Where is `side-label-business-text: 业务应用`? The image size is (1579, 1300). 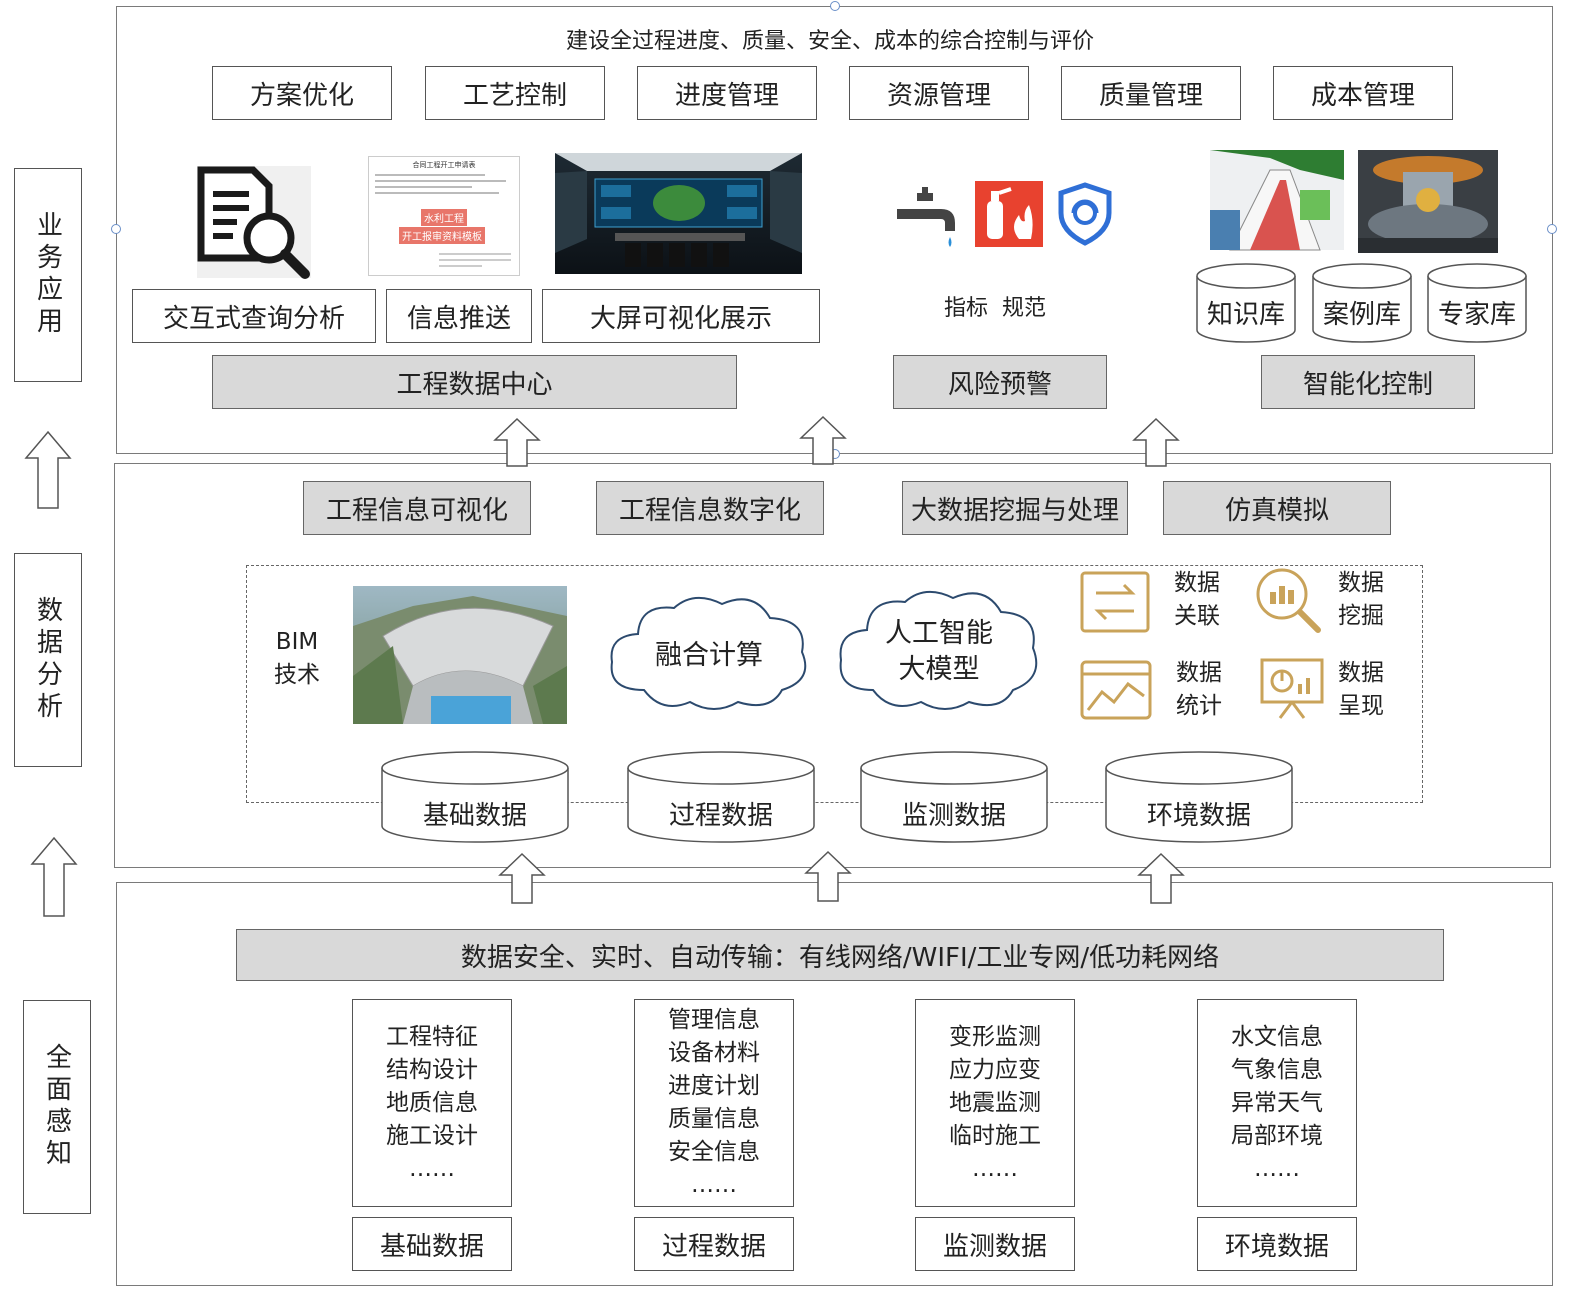 side-label-business-text: 业务应用 is located at coordinates (47, 275).